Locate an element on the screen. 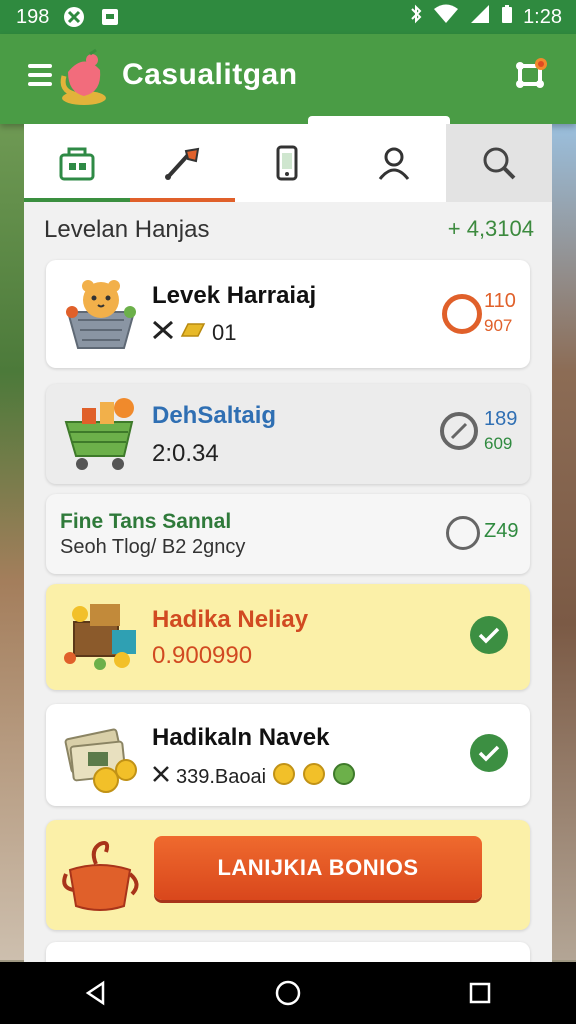 The height and width of the screenshot is (1024, 576). treasure-chest-icon is located at coordinates (101, 635).